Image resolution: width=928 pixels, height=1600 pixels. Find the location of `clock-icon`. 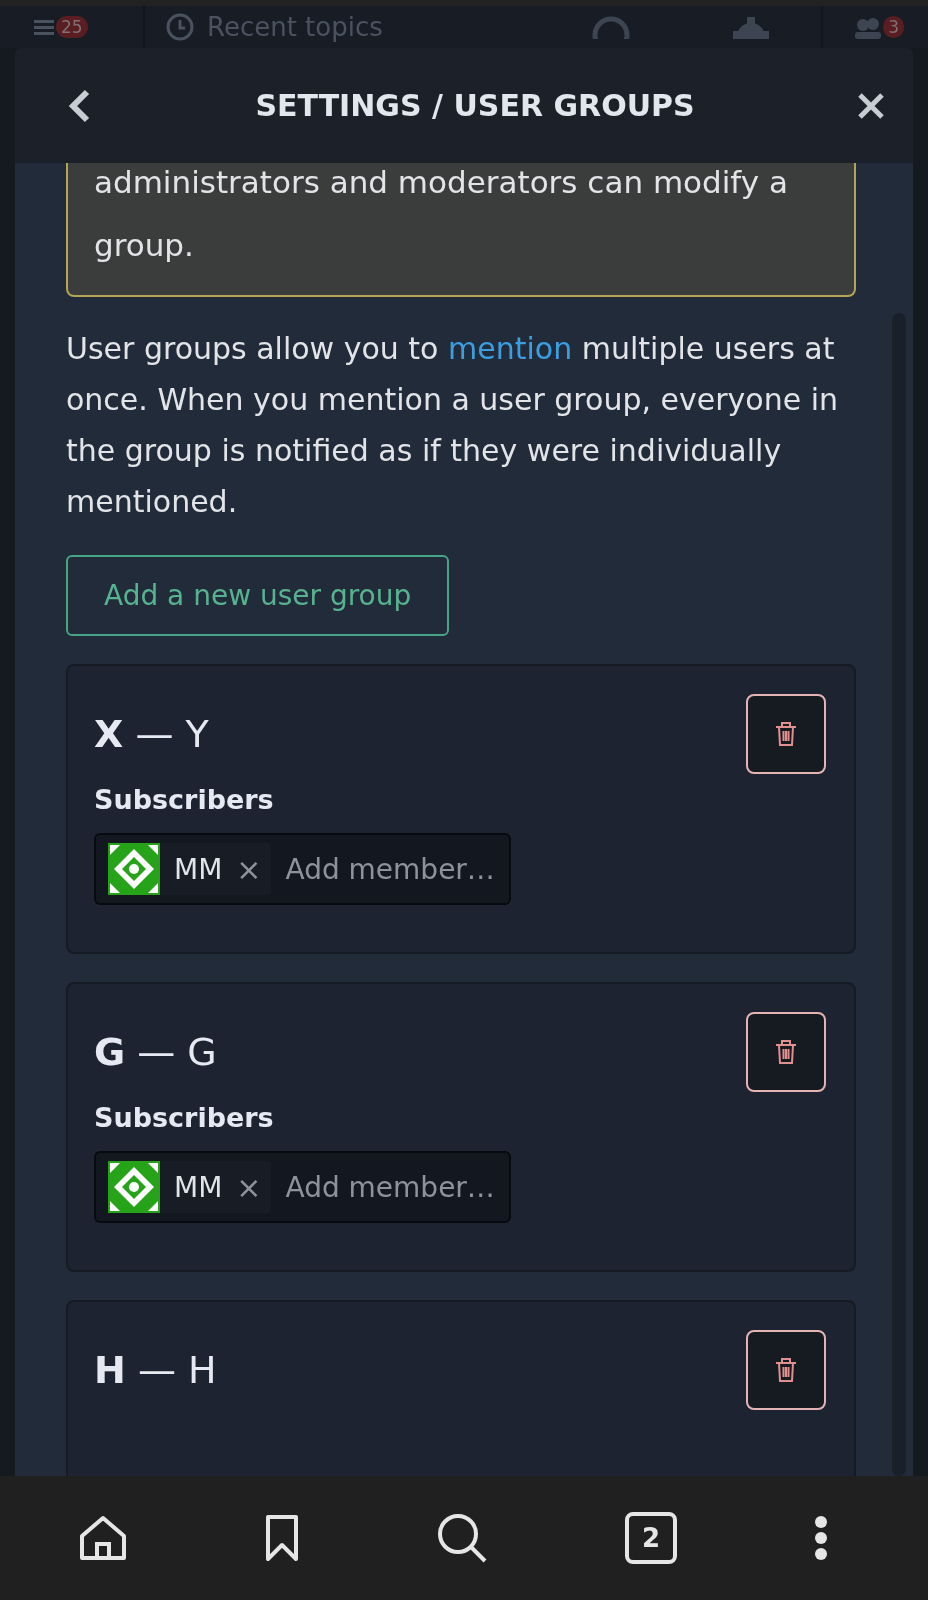

clock-icon is located at coordinates (180, 27).